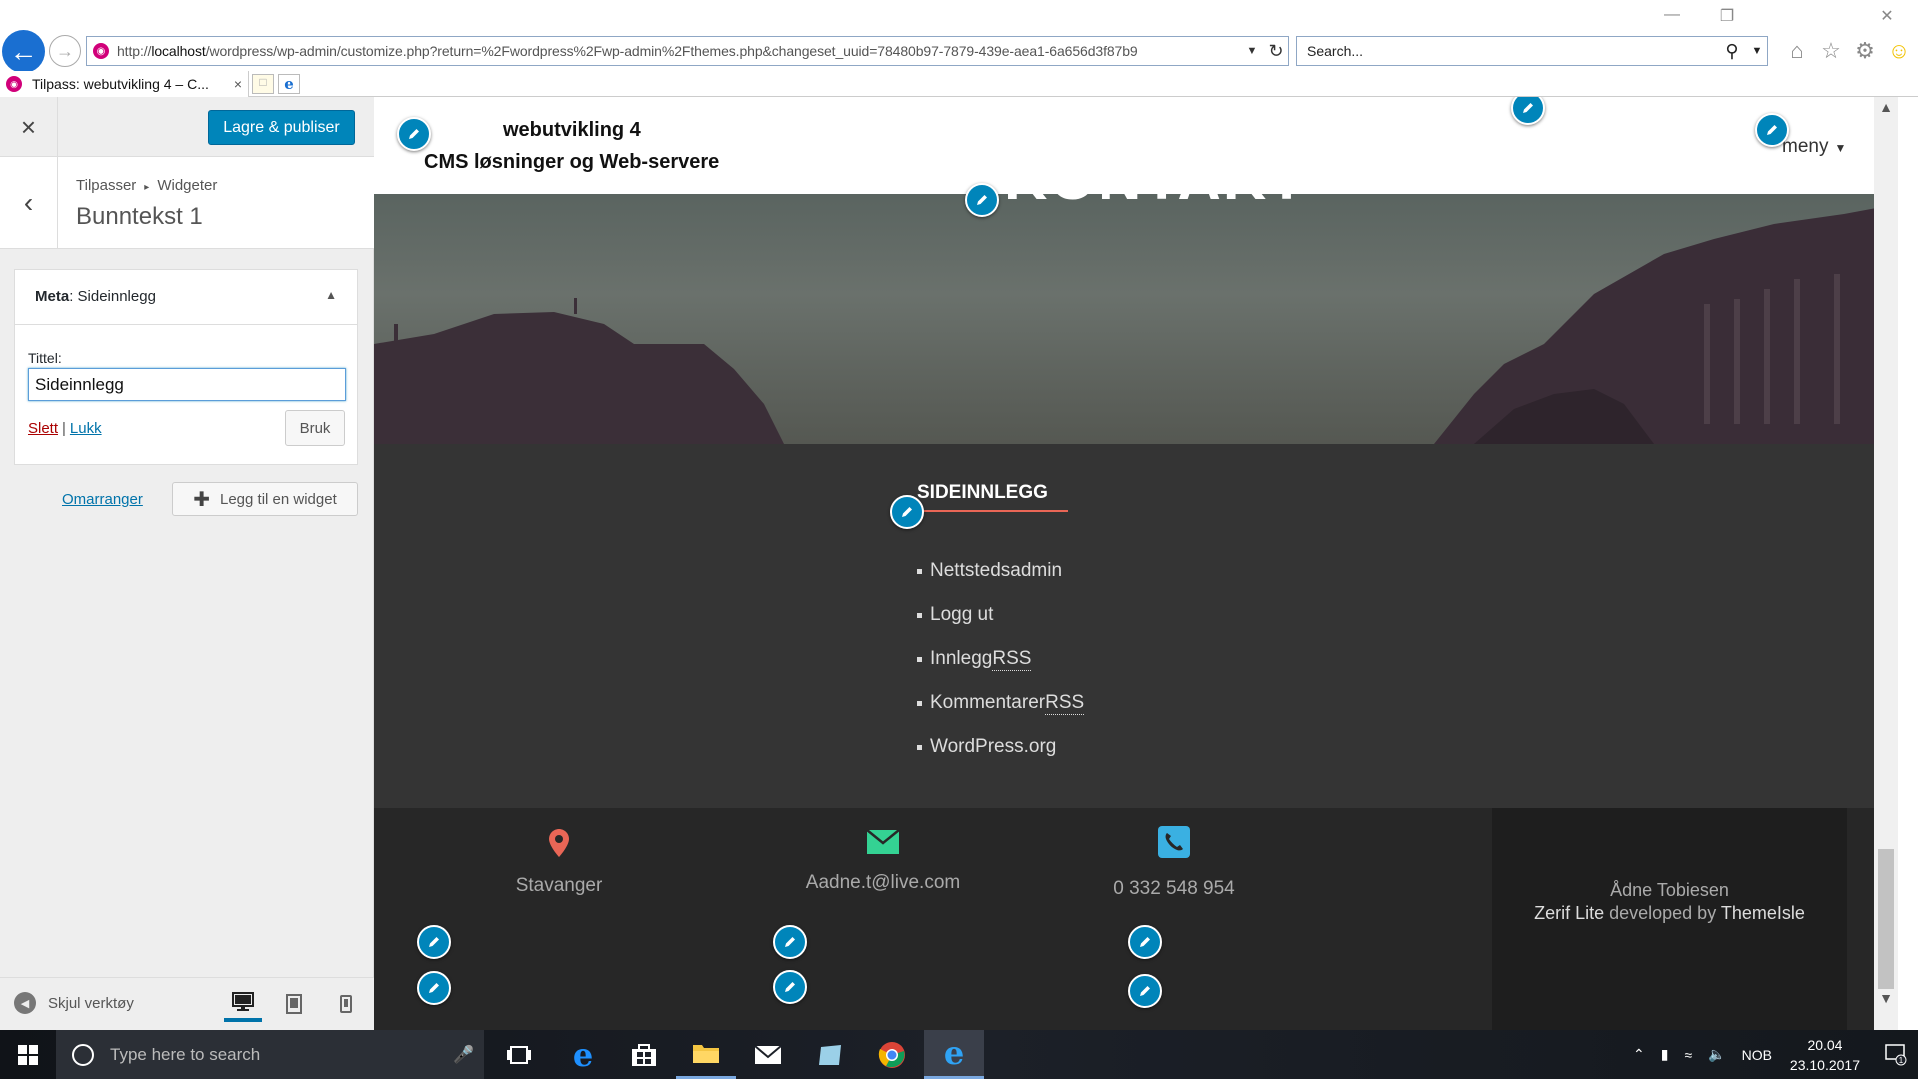  Describe the element at coordinates (1899, 51) in the screenshot. I see `smiley-feedback-icon: ☺` at that location.